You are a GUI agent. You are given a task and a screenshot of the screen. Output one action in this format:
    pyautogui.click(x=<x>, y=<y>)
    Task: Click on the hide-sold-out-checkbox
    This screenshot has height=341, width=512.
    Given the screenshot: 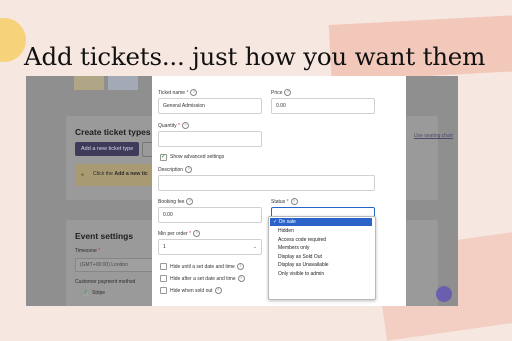 What is the action you would take?
    pyautogui.click(x=163, y=290)
    